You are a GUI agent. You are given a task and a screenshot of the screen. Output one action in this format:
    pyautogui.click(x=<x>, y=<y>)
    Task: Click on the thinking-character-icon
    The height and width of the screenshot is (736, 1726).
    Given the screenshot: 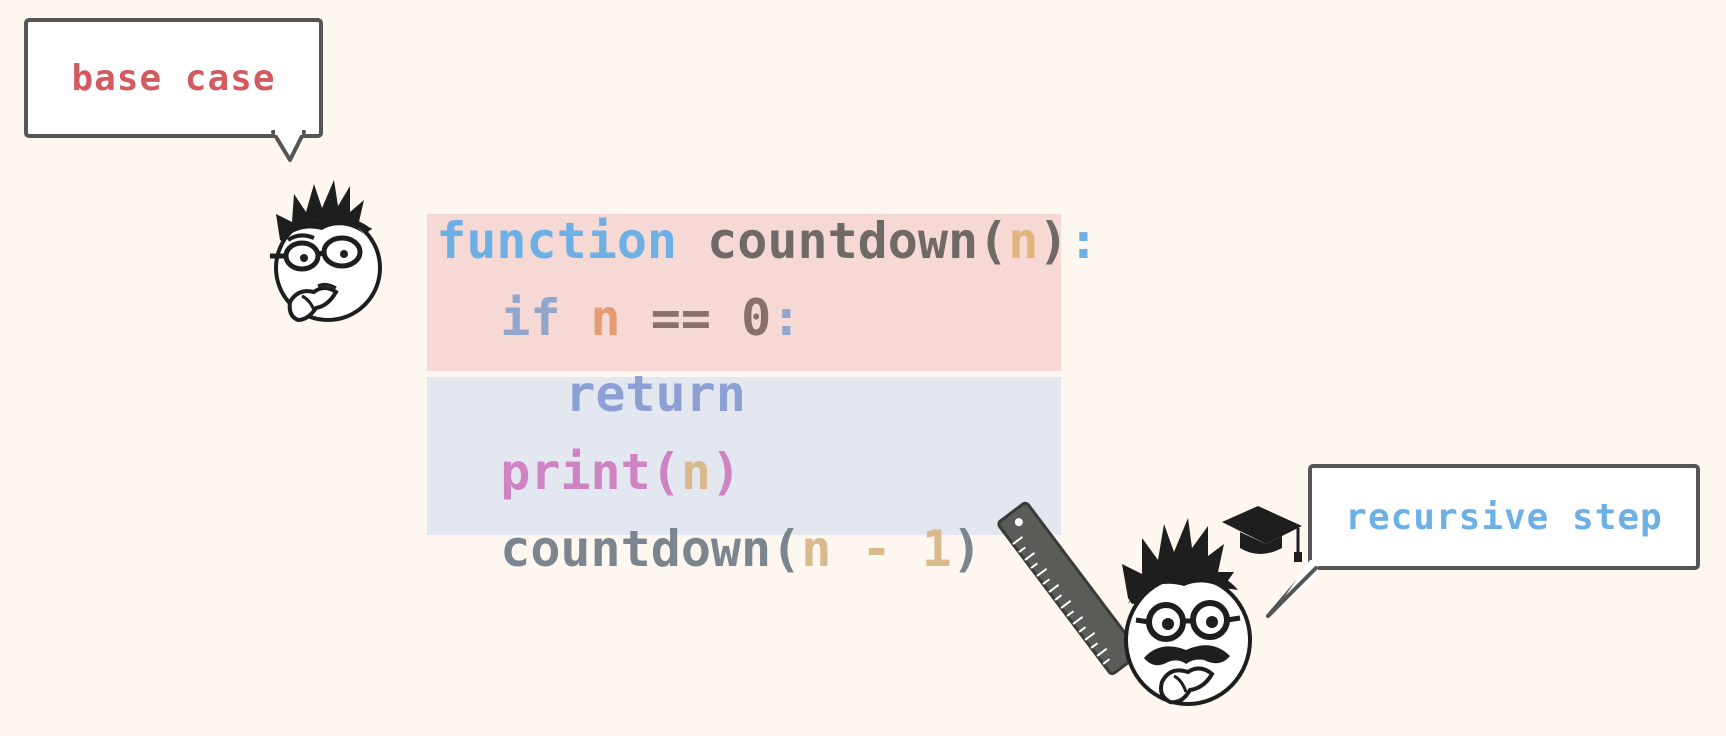 What is the action you would take?
    pyautogui.click(x=326, y=251)
    